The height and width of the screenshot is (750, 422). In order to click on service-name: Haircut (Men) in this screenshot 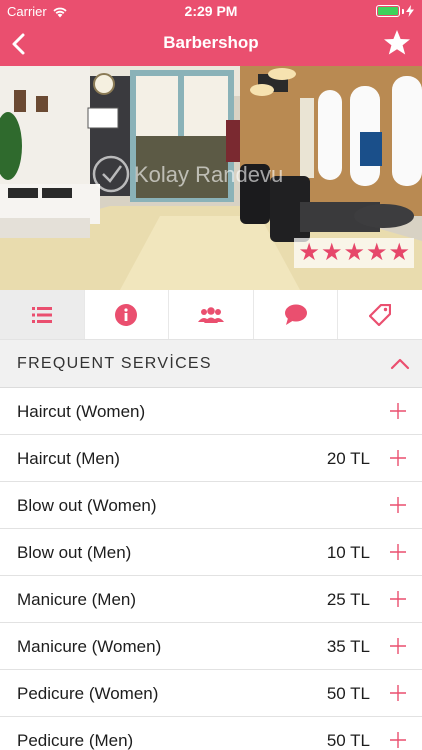, I will do `click(68, 458)`.